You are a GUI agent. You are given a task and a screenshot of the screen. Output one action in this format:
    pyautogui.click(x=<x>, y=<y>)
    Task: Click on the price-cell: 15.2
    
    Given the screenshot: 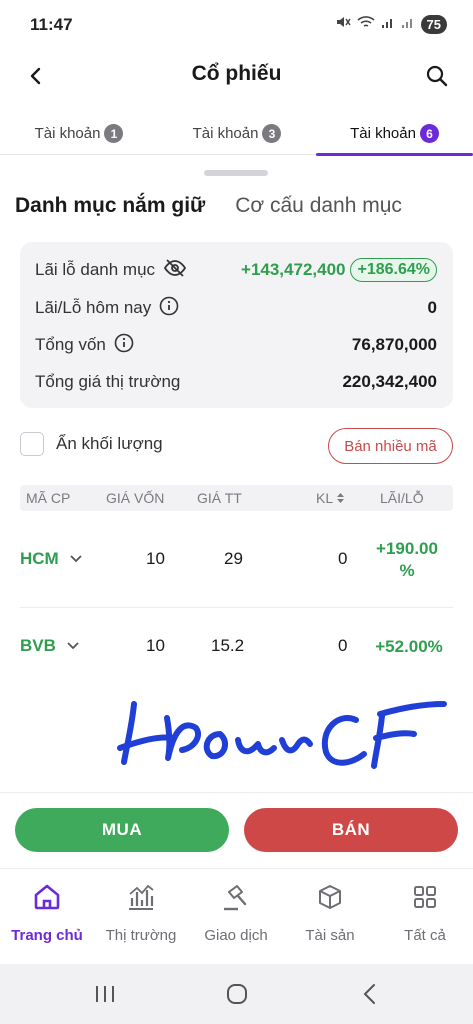 What is the action you would take?
    pyautogui.click(x=228, y=645)
    